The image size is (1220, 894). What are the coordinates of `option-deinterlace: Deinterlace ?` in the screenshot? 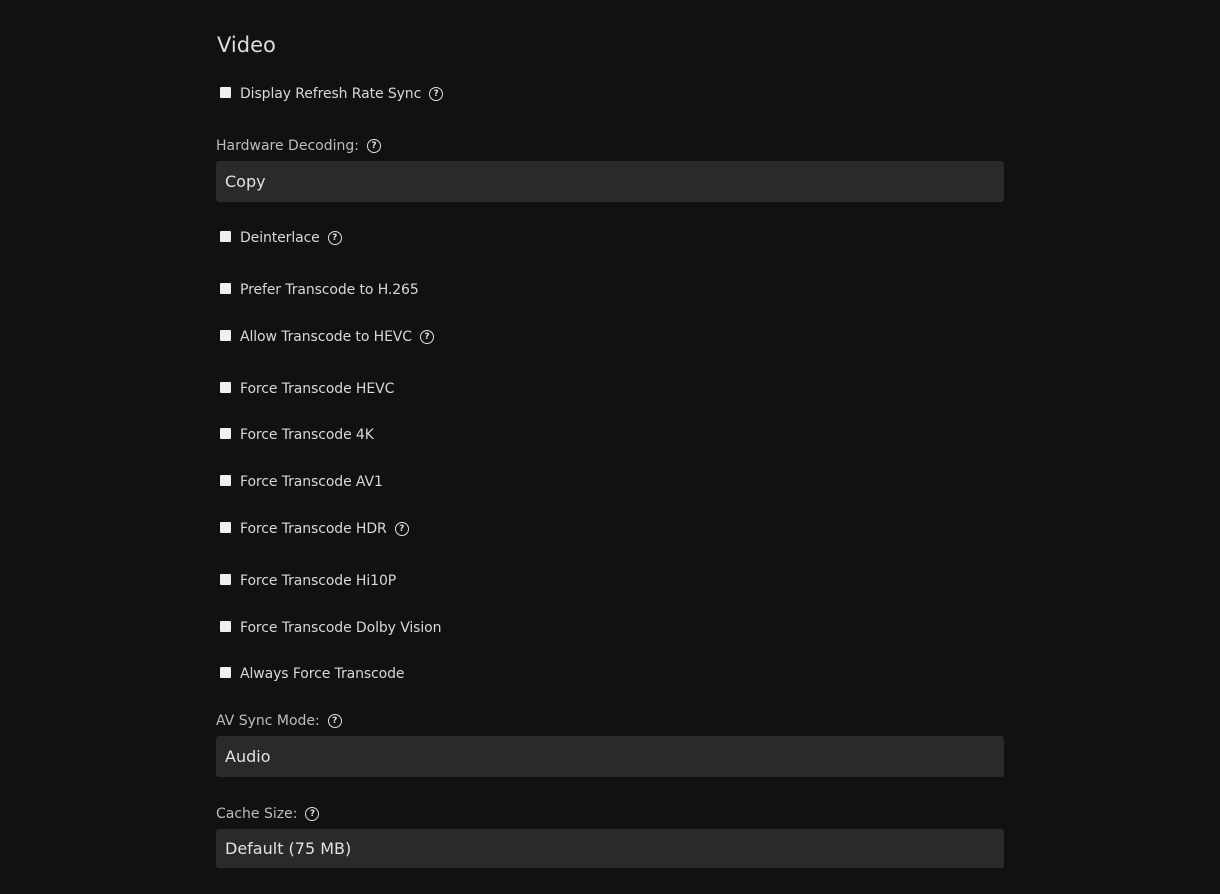 It's located at (281, 238).